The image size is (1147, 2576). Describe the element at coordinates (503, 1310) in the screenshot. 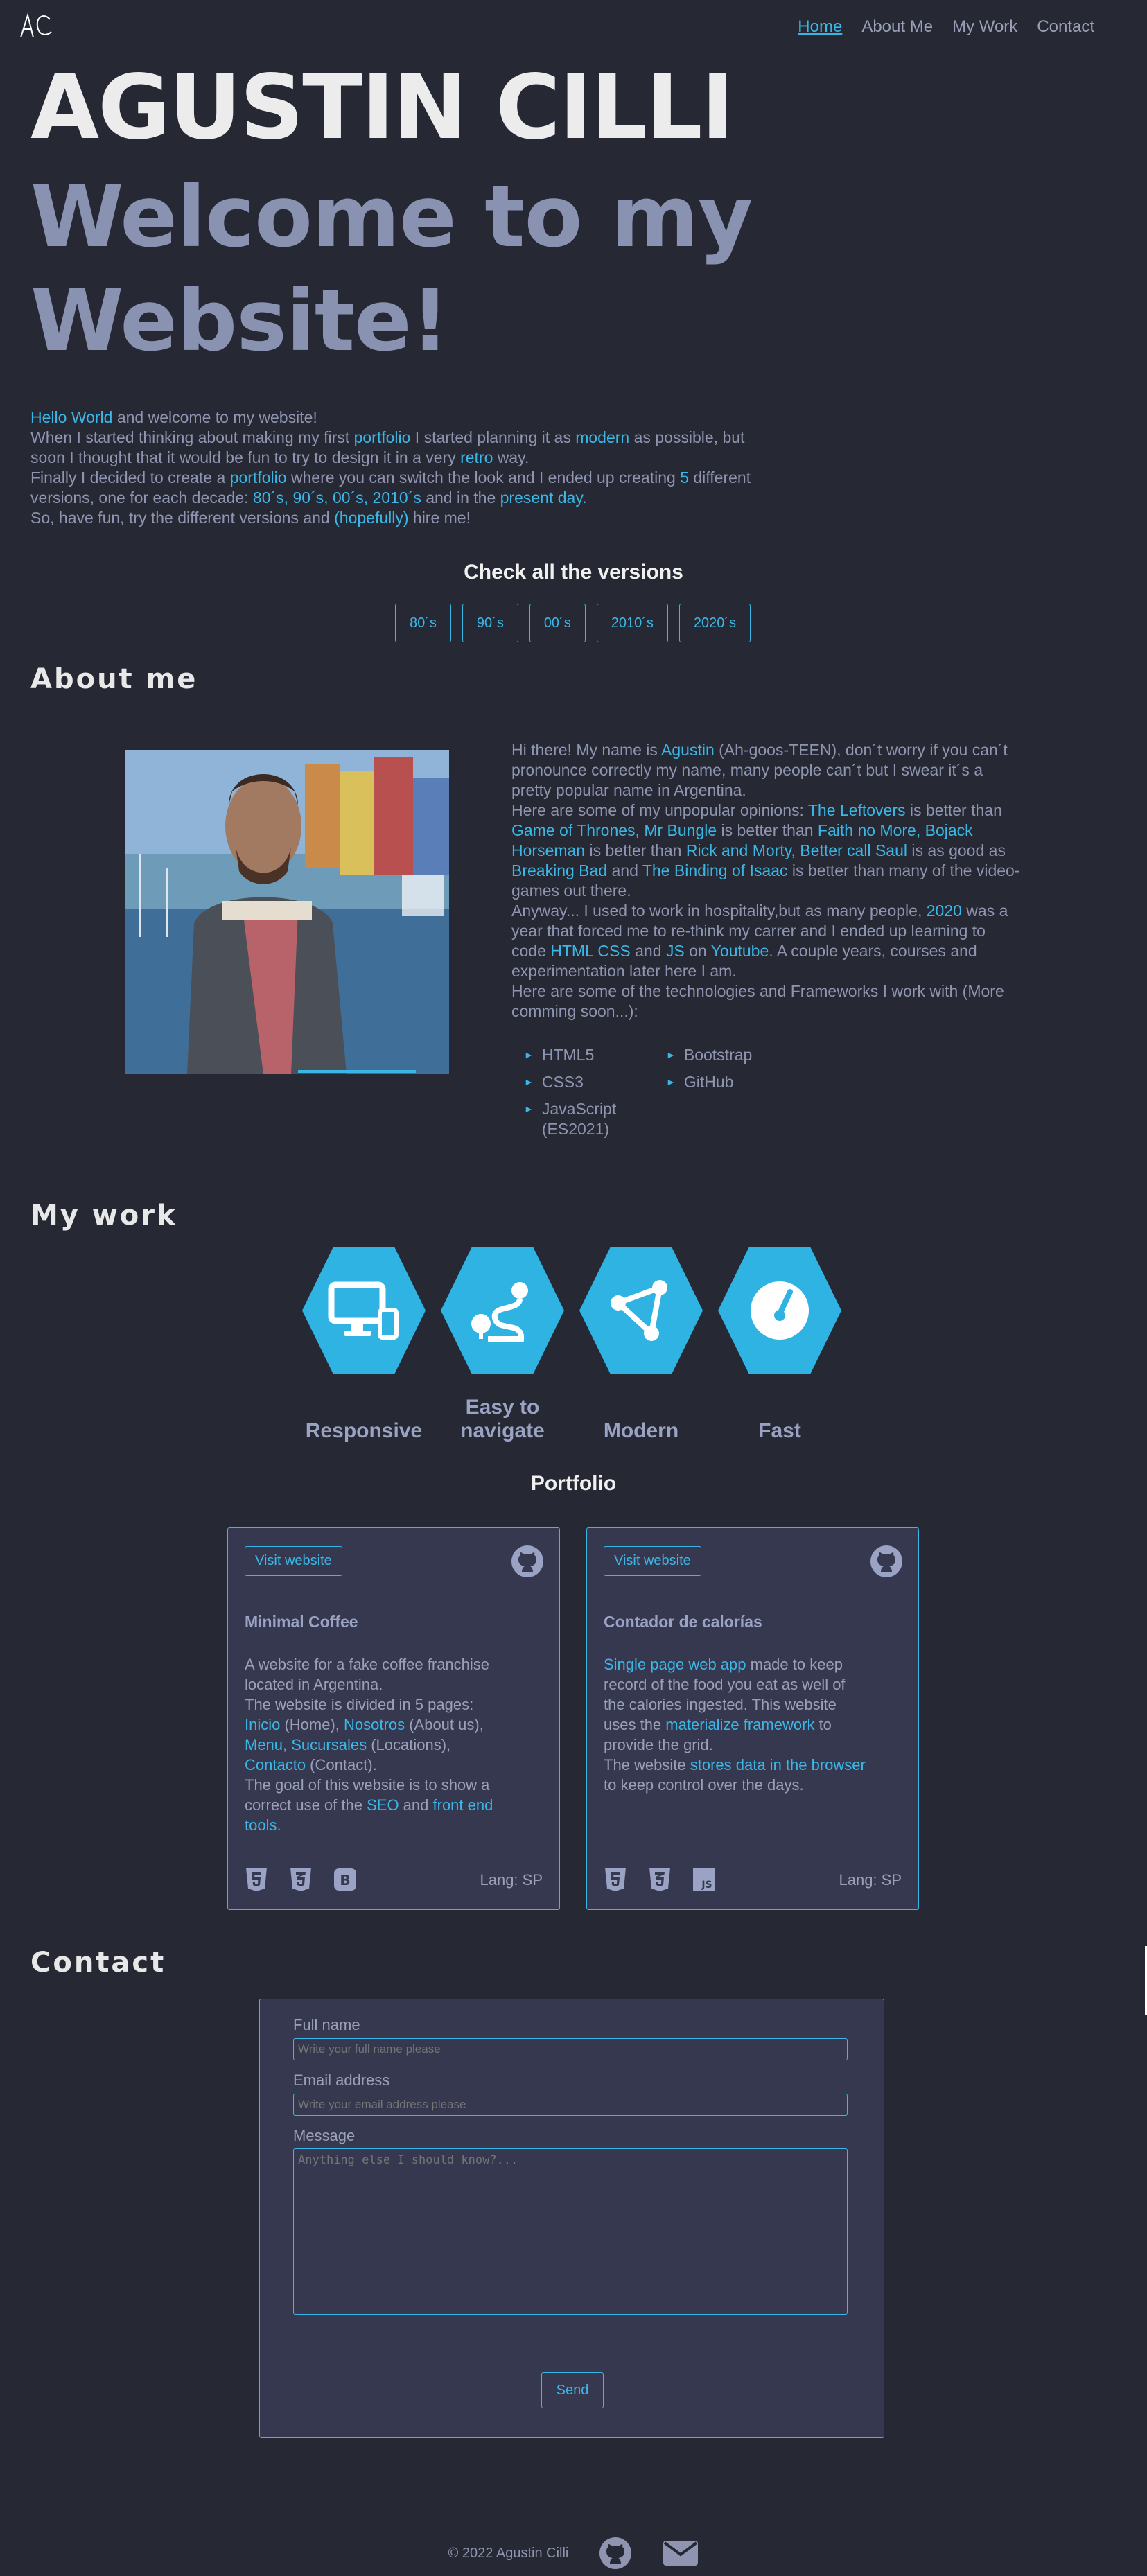

I see `route-icon` at that location.